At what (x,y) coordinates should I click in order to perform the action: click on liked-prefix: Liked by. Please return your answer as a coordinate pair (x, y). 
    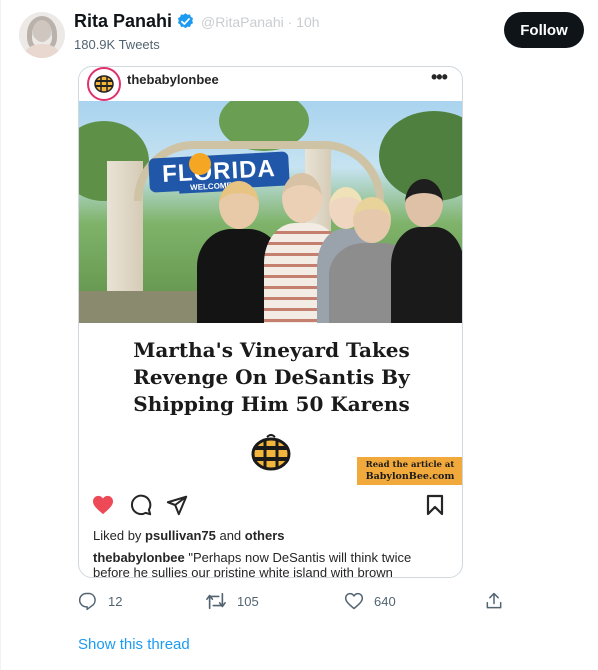
    Looking at the image, I should click on (119, 535).